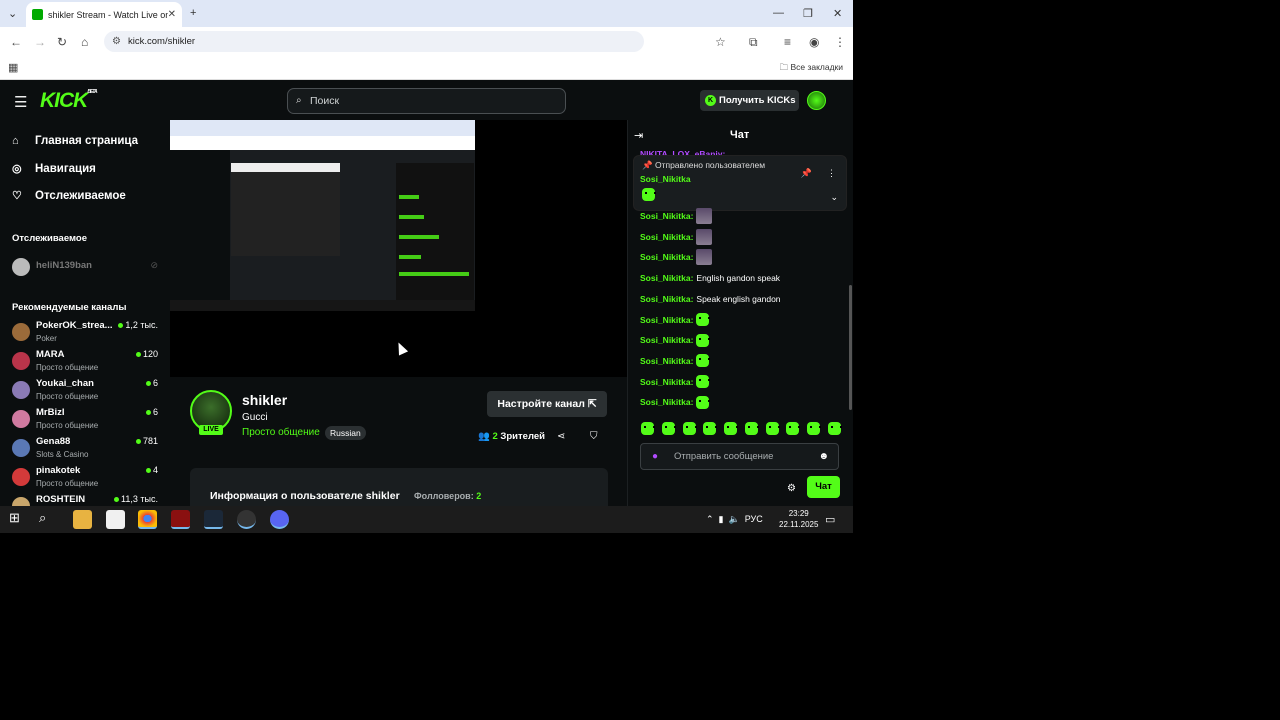  What do you see at coordinates (146, 441) in the screenshot?
I see `viewer-count: 781` at bounding box center [146, 441].